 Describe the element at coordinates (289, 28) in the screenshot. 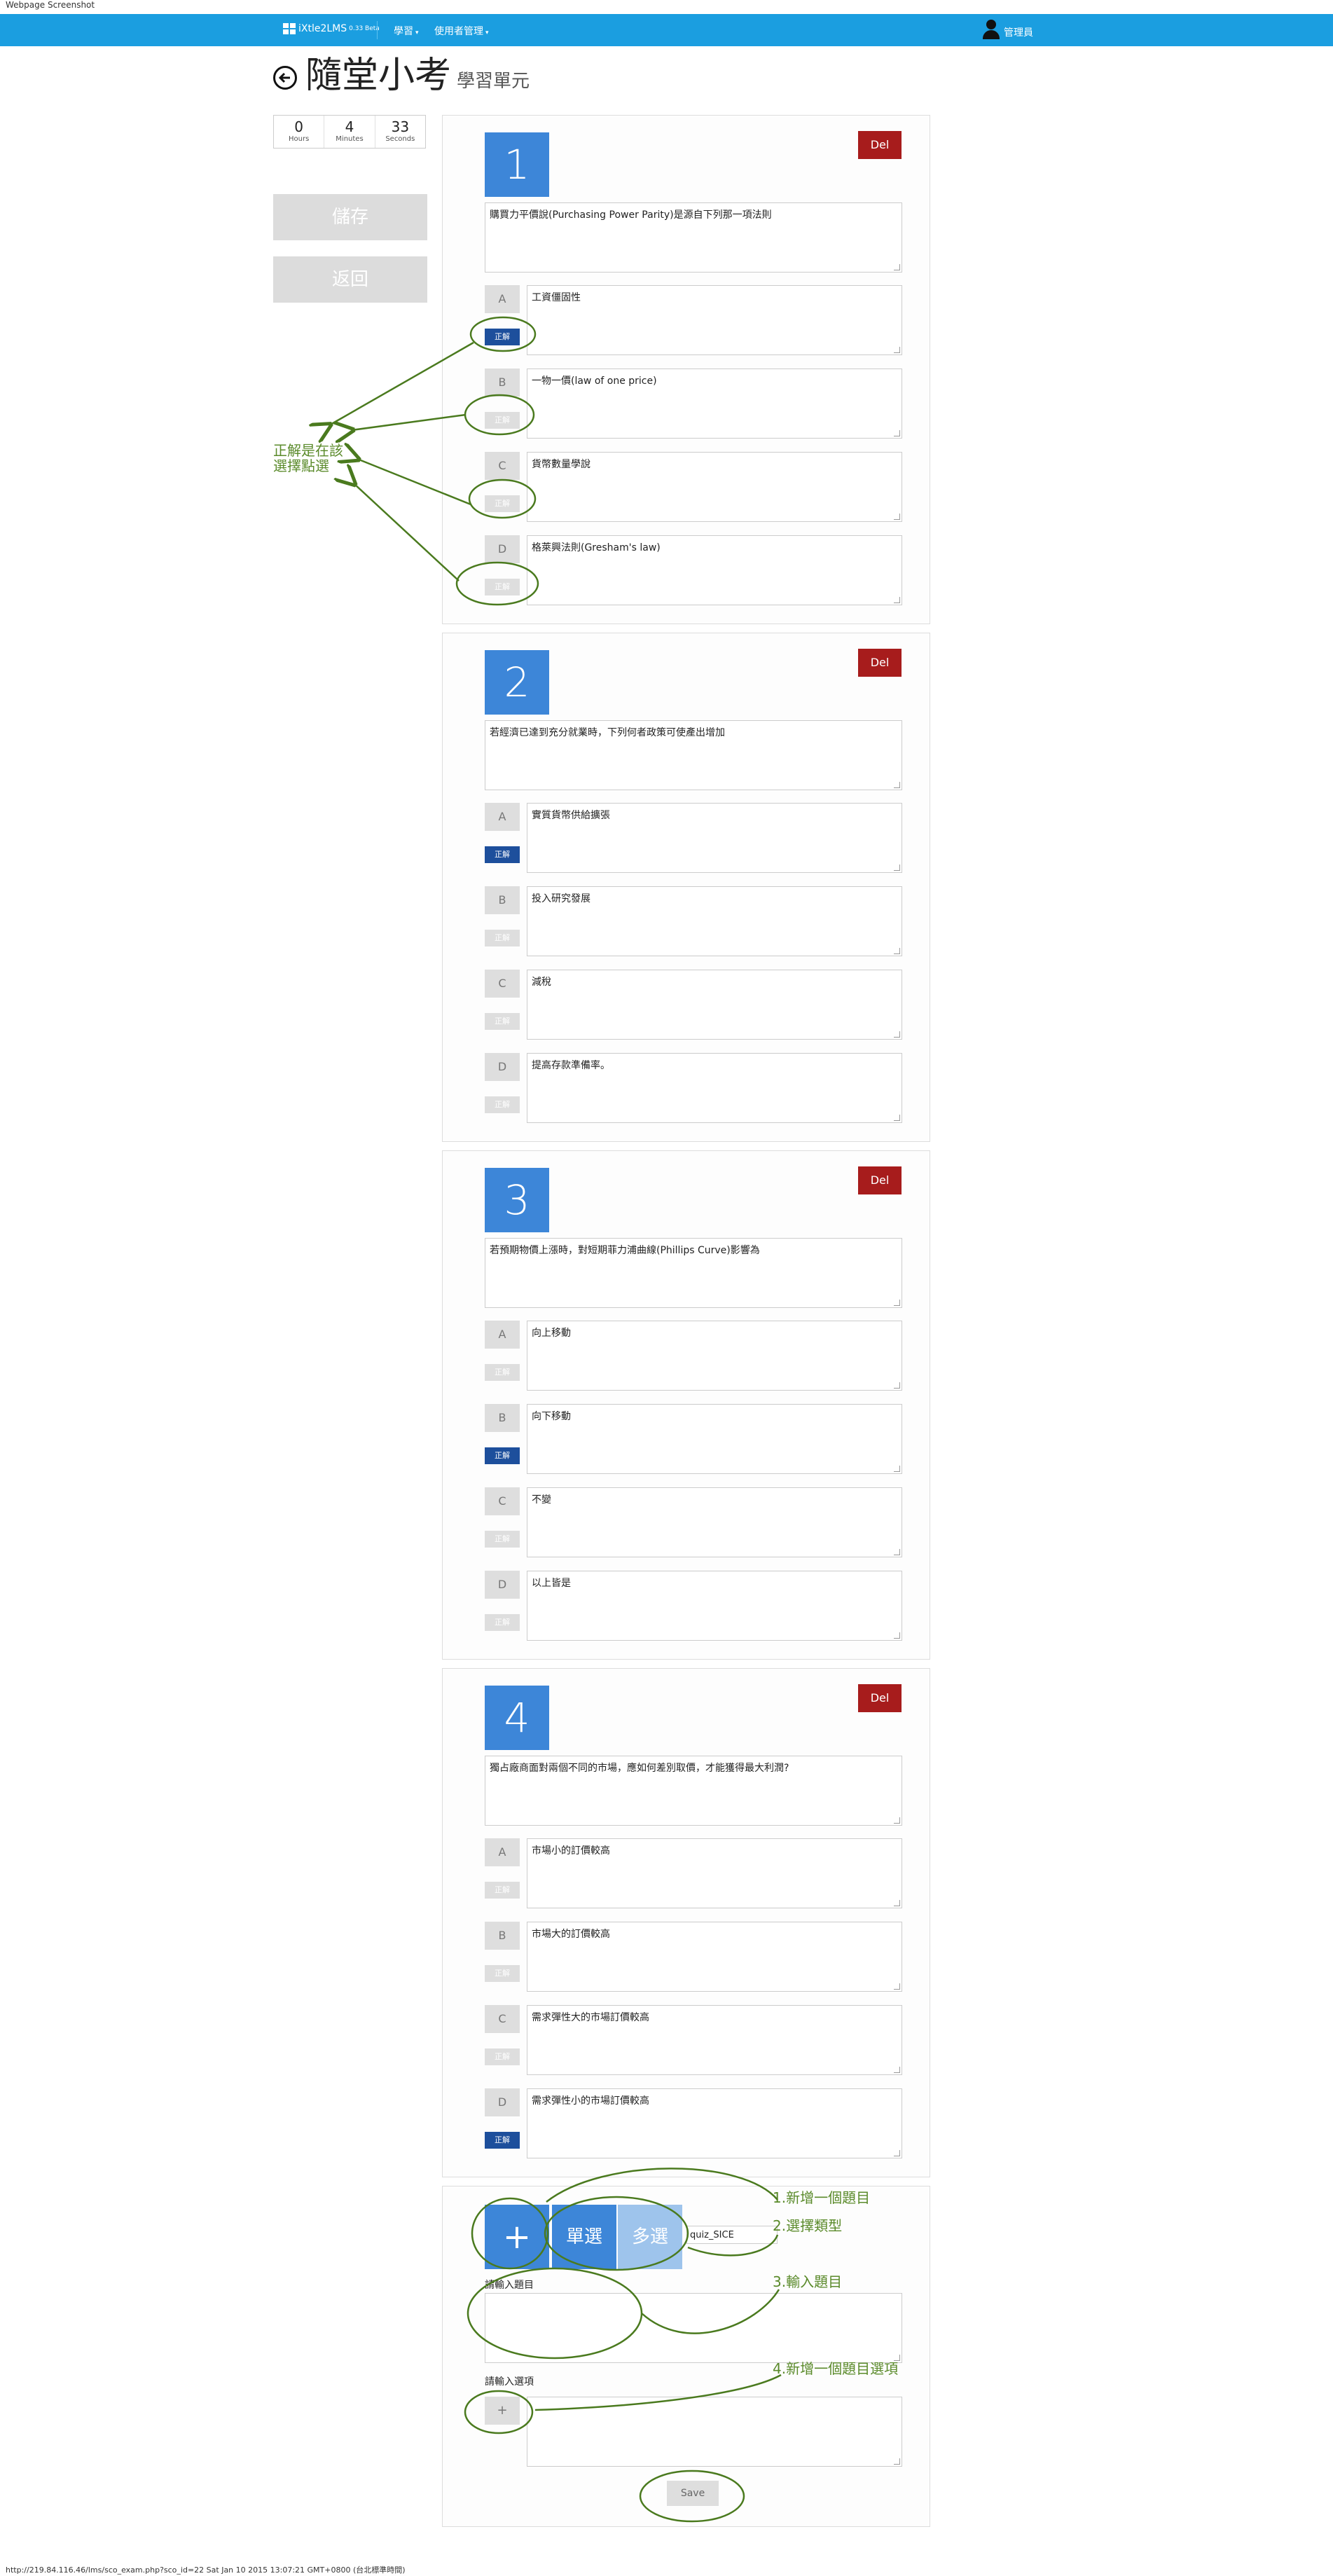

I see `brand-logo-icon` at that location.